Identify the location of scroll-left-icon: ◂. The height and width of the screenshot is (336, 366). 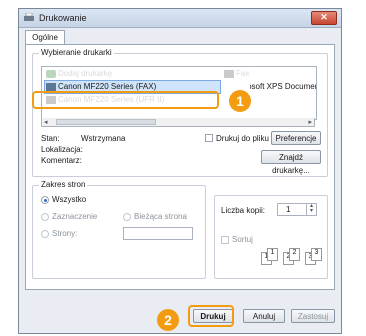
(46, 122).